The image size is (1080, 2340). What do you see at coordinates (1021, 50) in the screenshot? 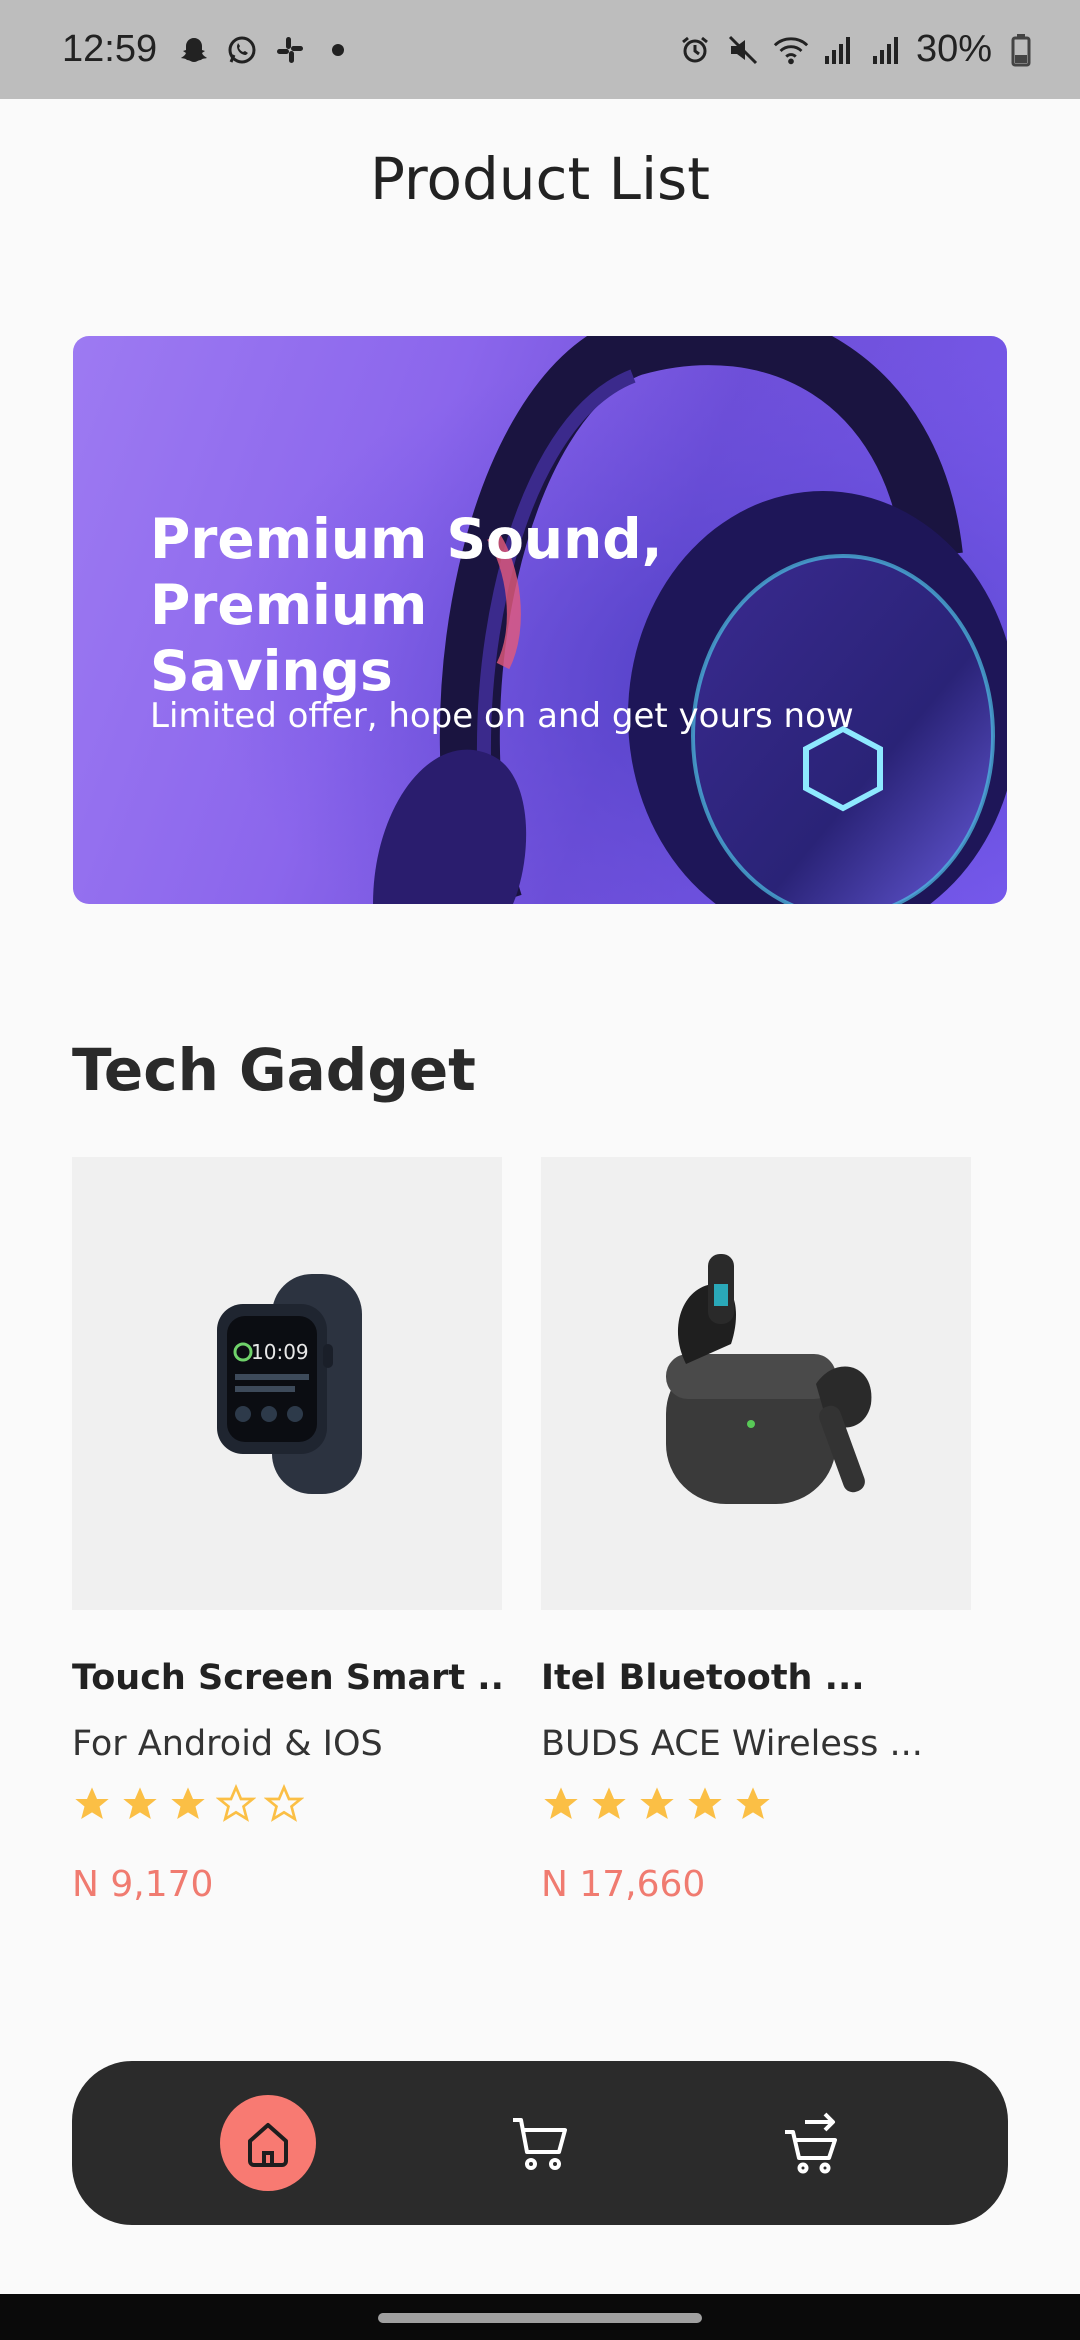
I see `battery-icon` at bounding box center [1021, 50].